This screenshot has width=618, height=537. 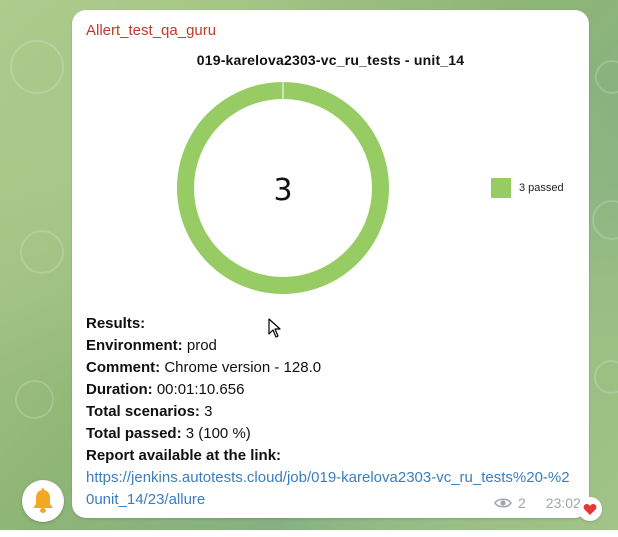 What do you see at coordinates (116, 323) in the screenshot?
I see `results-heading: Results:` at bounding box center [116, 323].